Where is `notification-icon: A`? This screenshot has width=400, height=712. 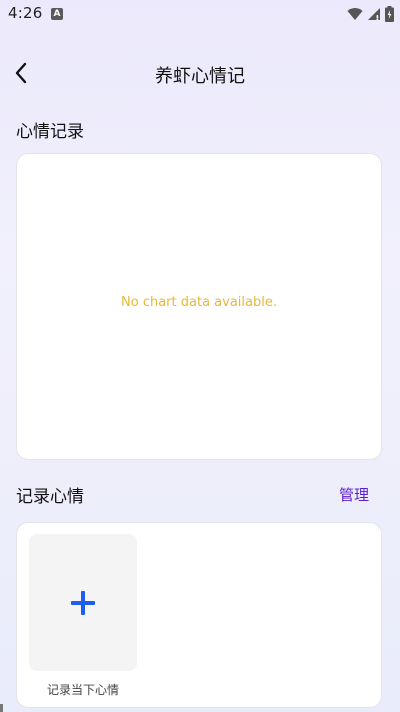 notification-icon: A is located at coordinates (57, 14).